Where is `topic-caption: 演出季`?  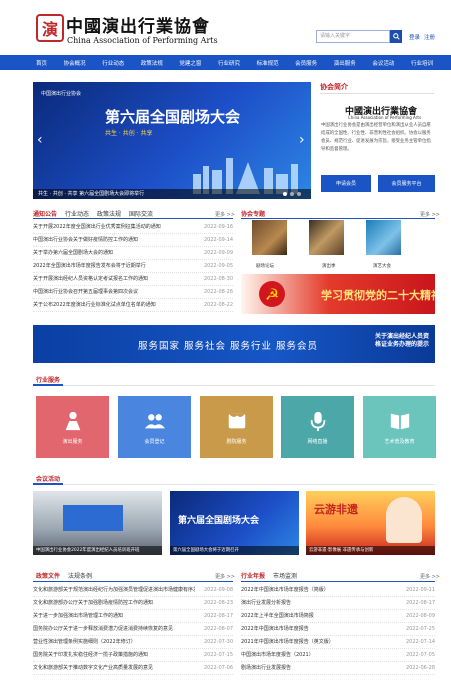 topic-caption: 演出季 is located at coordinates (329, 266).